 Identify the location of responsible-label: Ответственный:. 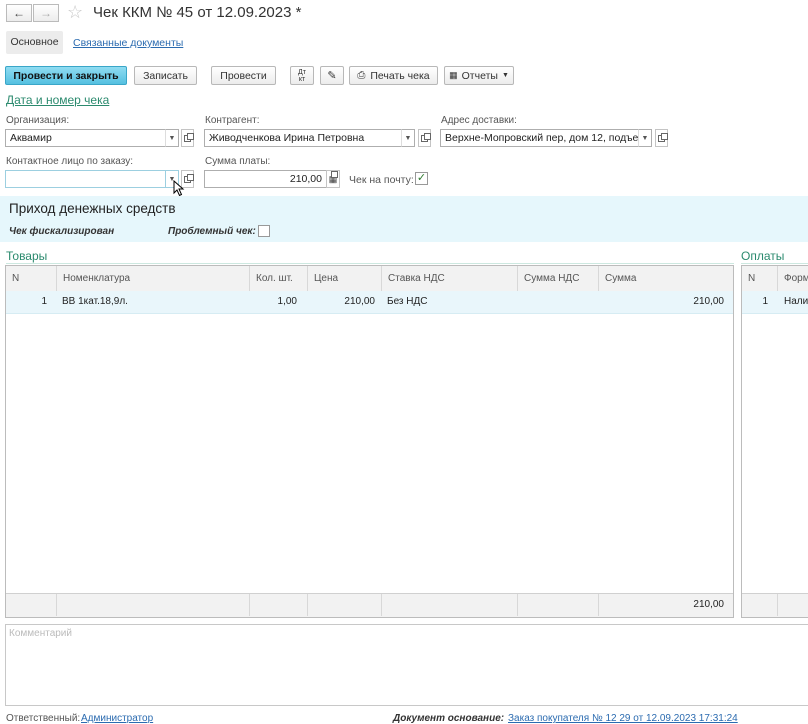
(43, 718).